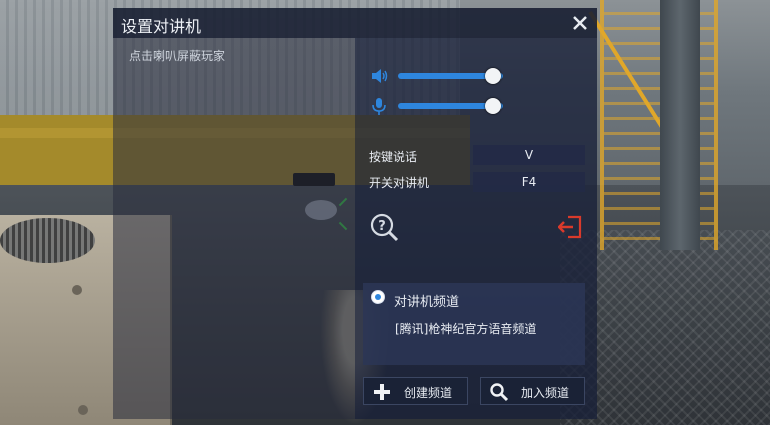 This screenshot has width=770, height=425. I want to click on create-channel-label: 创建频道, so click(428, 393).